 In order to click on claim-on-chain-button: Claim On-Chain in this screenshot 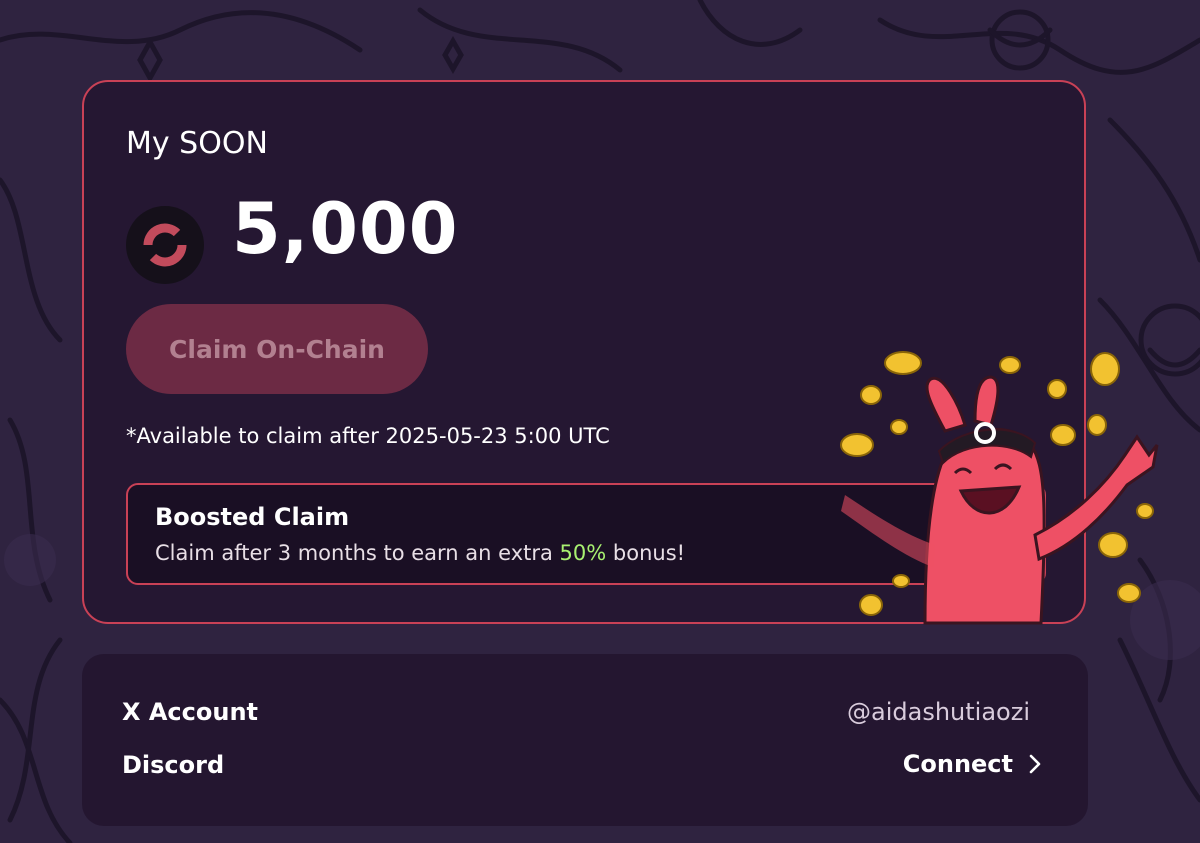, I will do `click(277, 349)`.